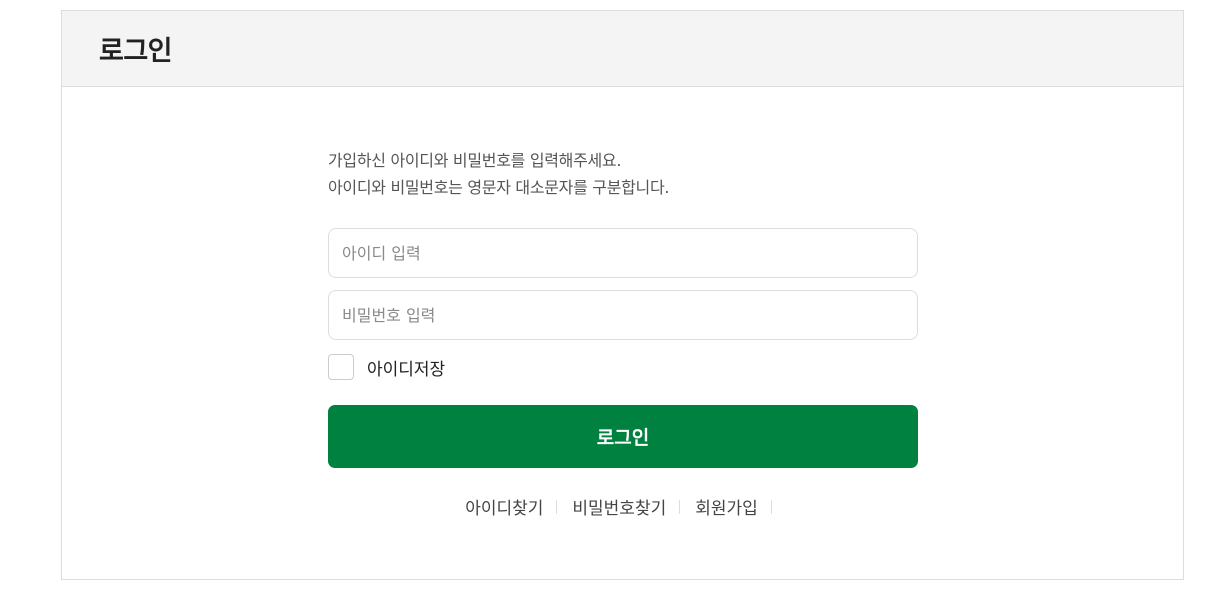 The width and height of the screenshot is (1213, 604). I want to click on user-id-input, so click(623, 253).